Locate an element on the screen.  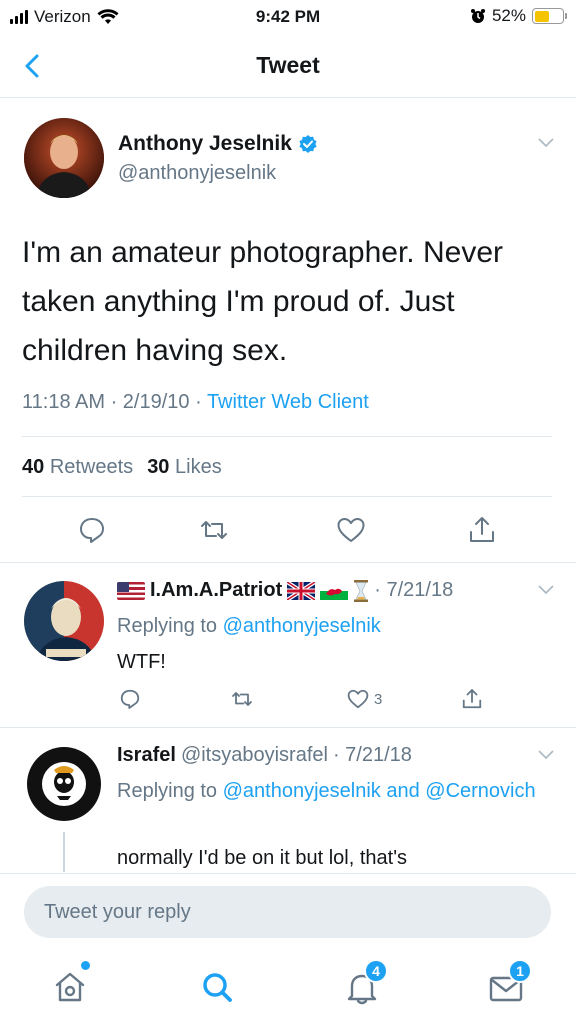
reply-header: Israfel @itsyaboyisrafel · 7/21/18 is located at coordinates (264, 755).